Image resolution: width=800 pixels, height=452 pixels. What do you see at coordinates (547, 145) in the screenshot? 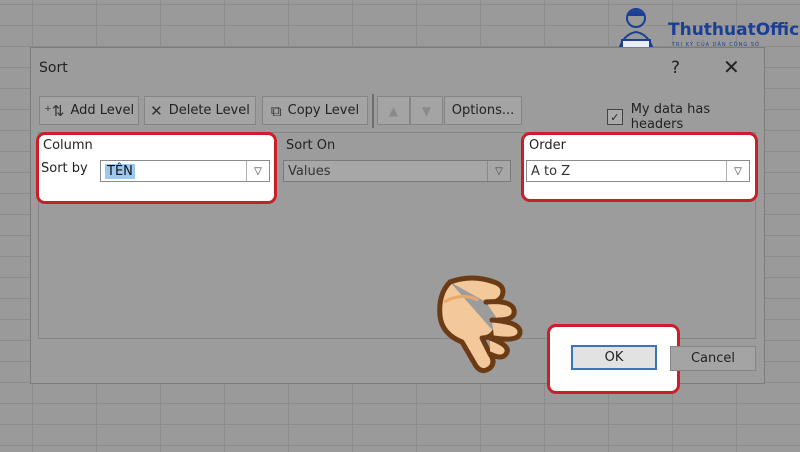
I see `order-header: Order` at bounding box center [547, 145].